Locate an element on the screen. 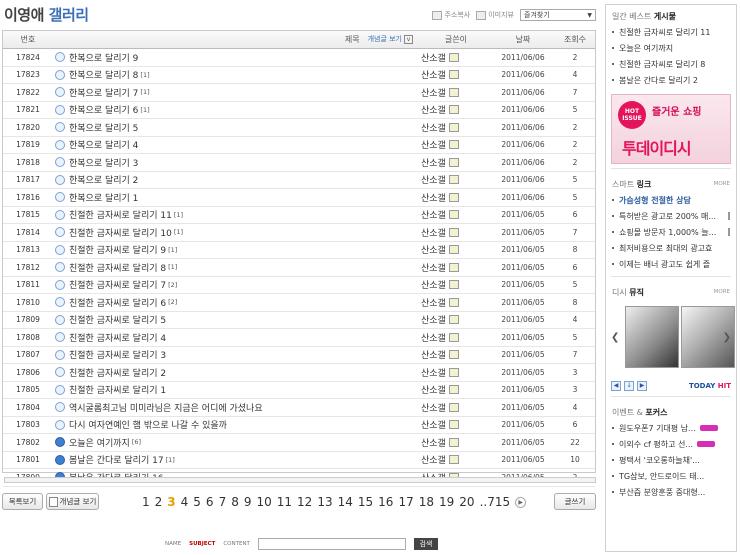  search-button: 검색 is located at coordinates (425, 544).